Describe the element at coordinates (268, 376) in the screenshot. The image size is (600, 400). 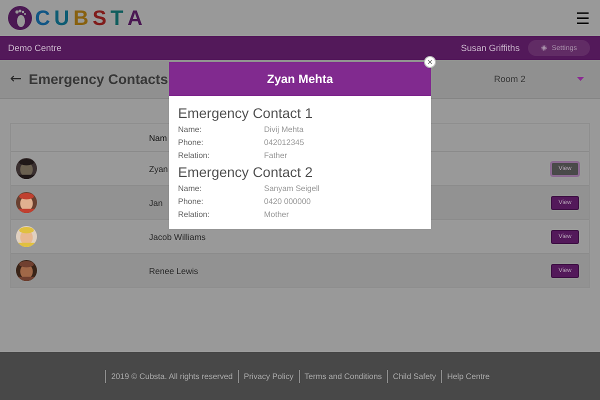
I see `footer-link: Privacy Policy` at that location.